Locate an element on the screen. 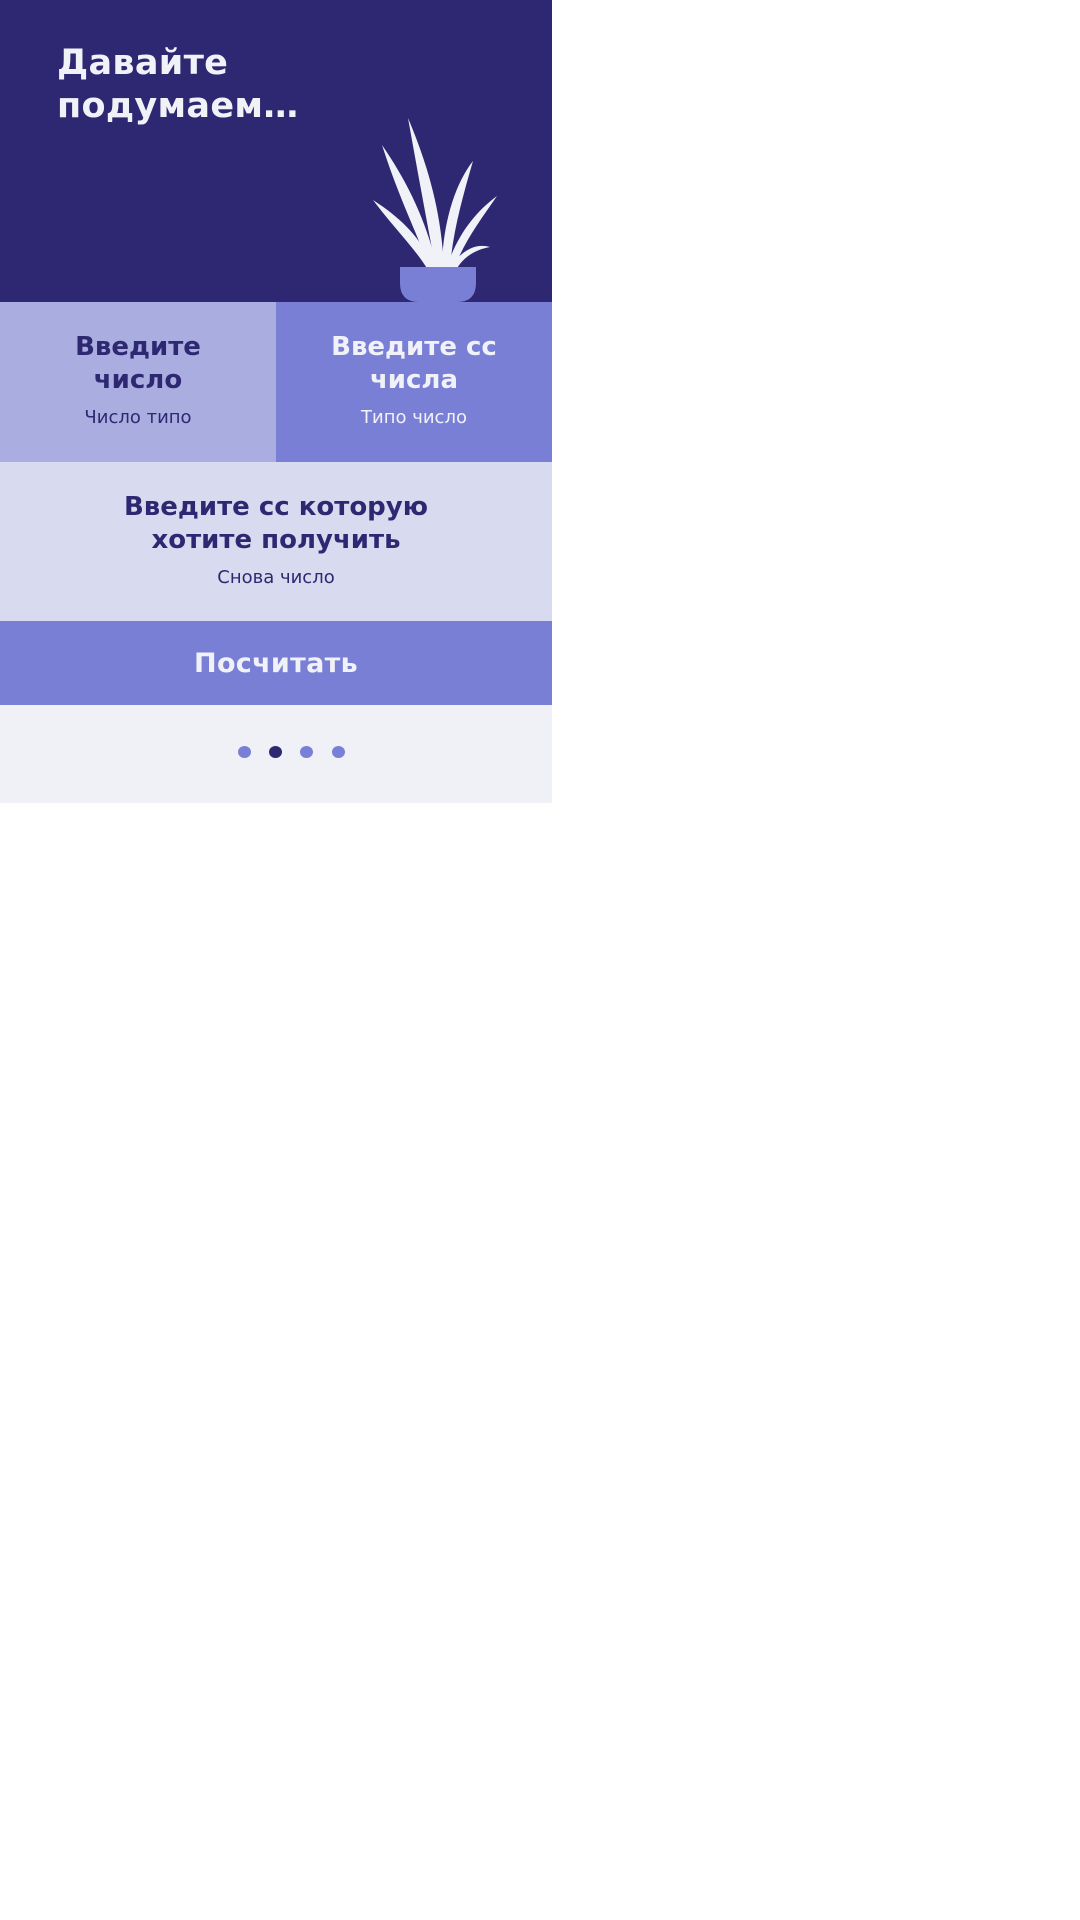 The height and width of the screenshot is (1920, 1080). page-indicator is located at coordinates (276, 754).